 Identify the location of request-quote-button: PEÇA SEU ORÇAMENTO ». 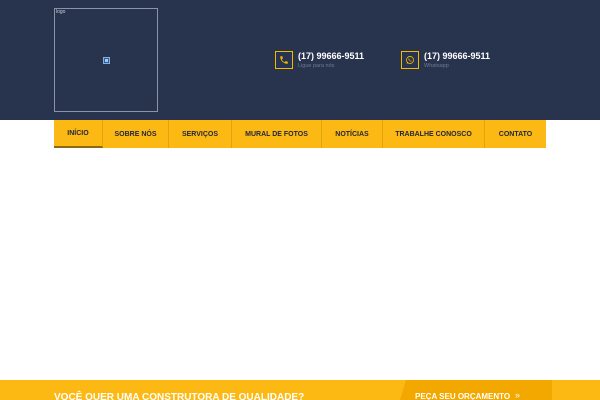
(476, 390).